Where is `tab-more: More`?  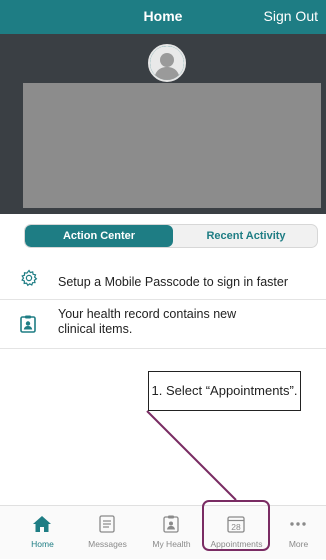 tab-more: More is located at coordinates (296, 533).